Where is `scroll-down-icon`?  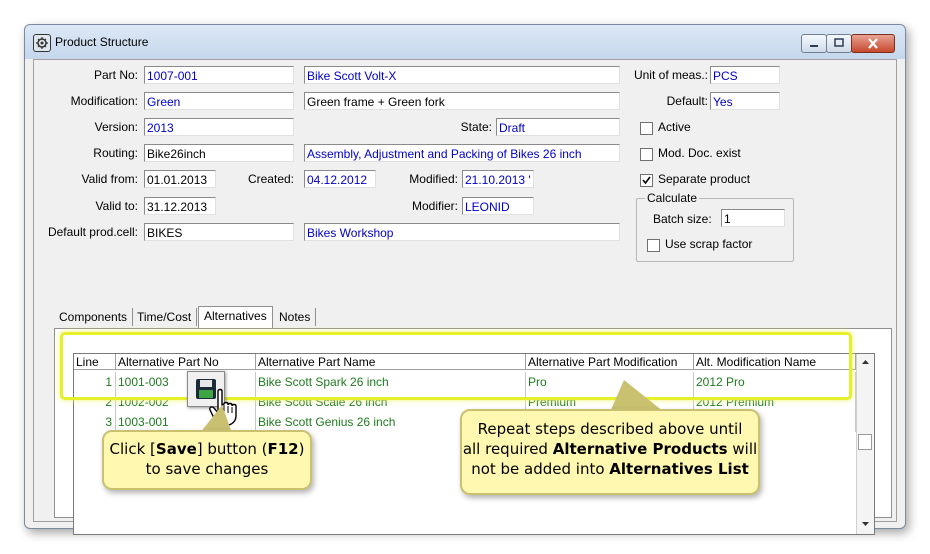
scroll-down-icon is located at coordinates (865, 524).